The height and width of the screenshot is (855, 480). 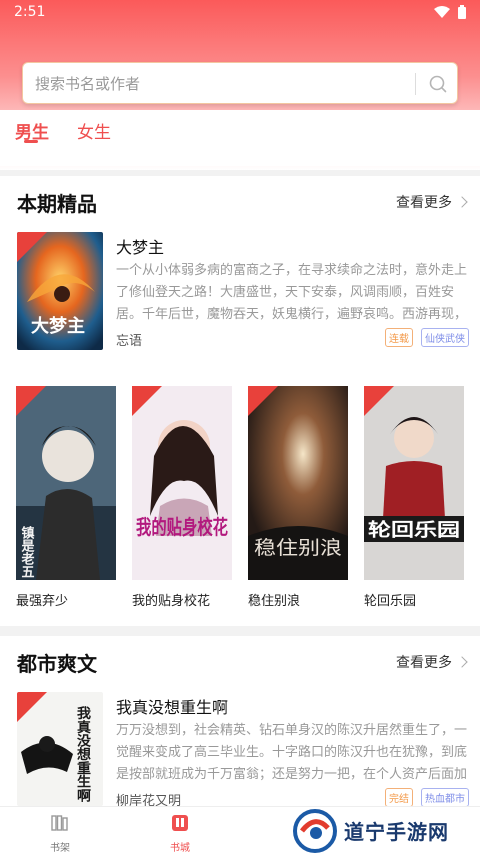 I want to click on genre-tag: 仙侠武侠, so click(x=445, y=337).